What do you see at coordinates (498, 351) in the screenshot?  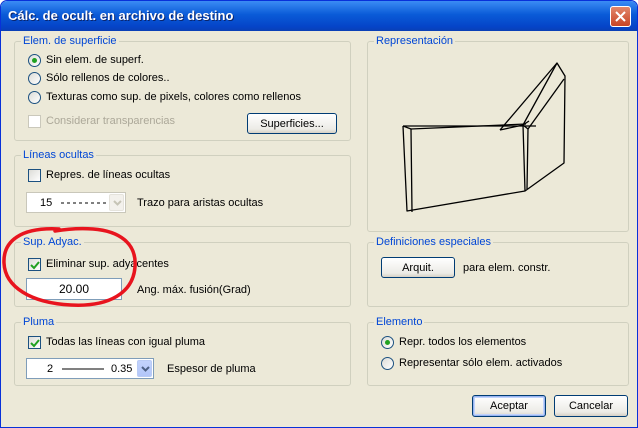 I see `elemento-group: Elemento` at bounding box center [498, 351].